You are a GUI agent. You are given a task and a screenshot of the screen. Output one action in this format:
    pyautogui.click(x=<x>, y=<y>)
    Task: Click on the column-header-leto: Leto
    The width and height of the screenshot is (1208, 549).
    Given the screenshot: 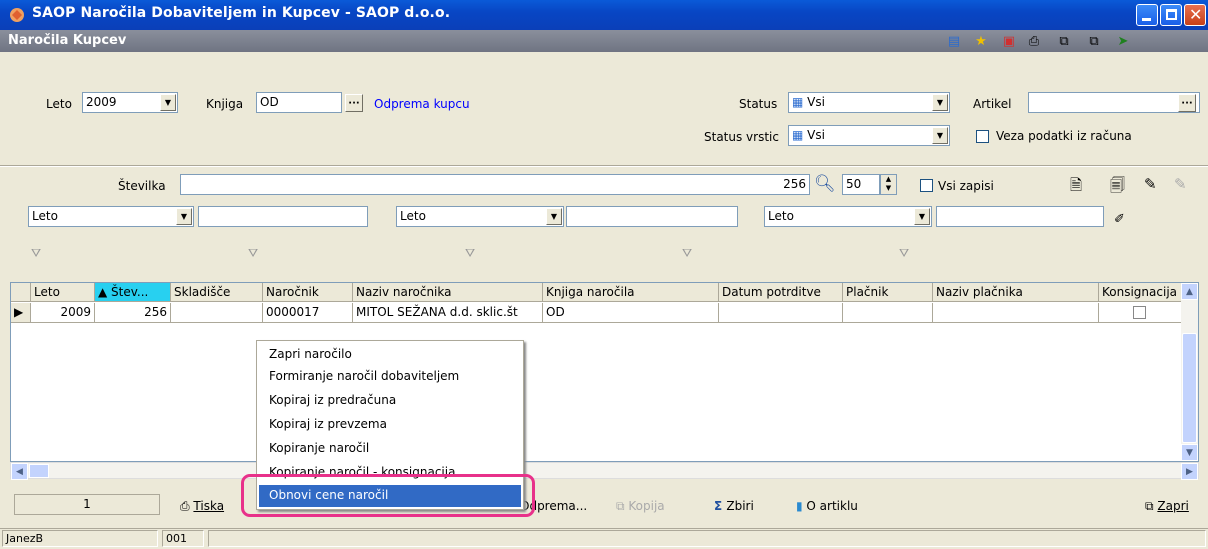 What is the action you would take?
    pyautogui.click(x=63, y=292)
    